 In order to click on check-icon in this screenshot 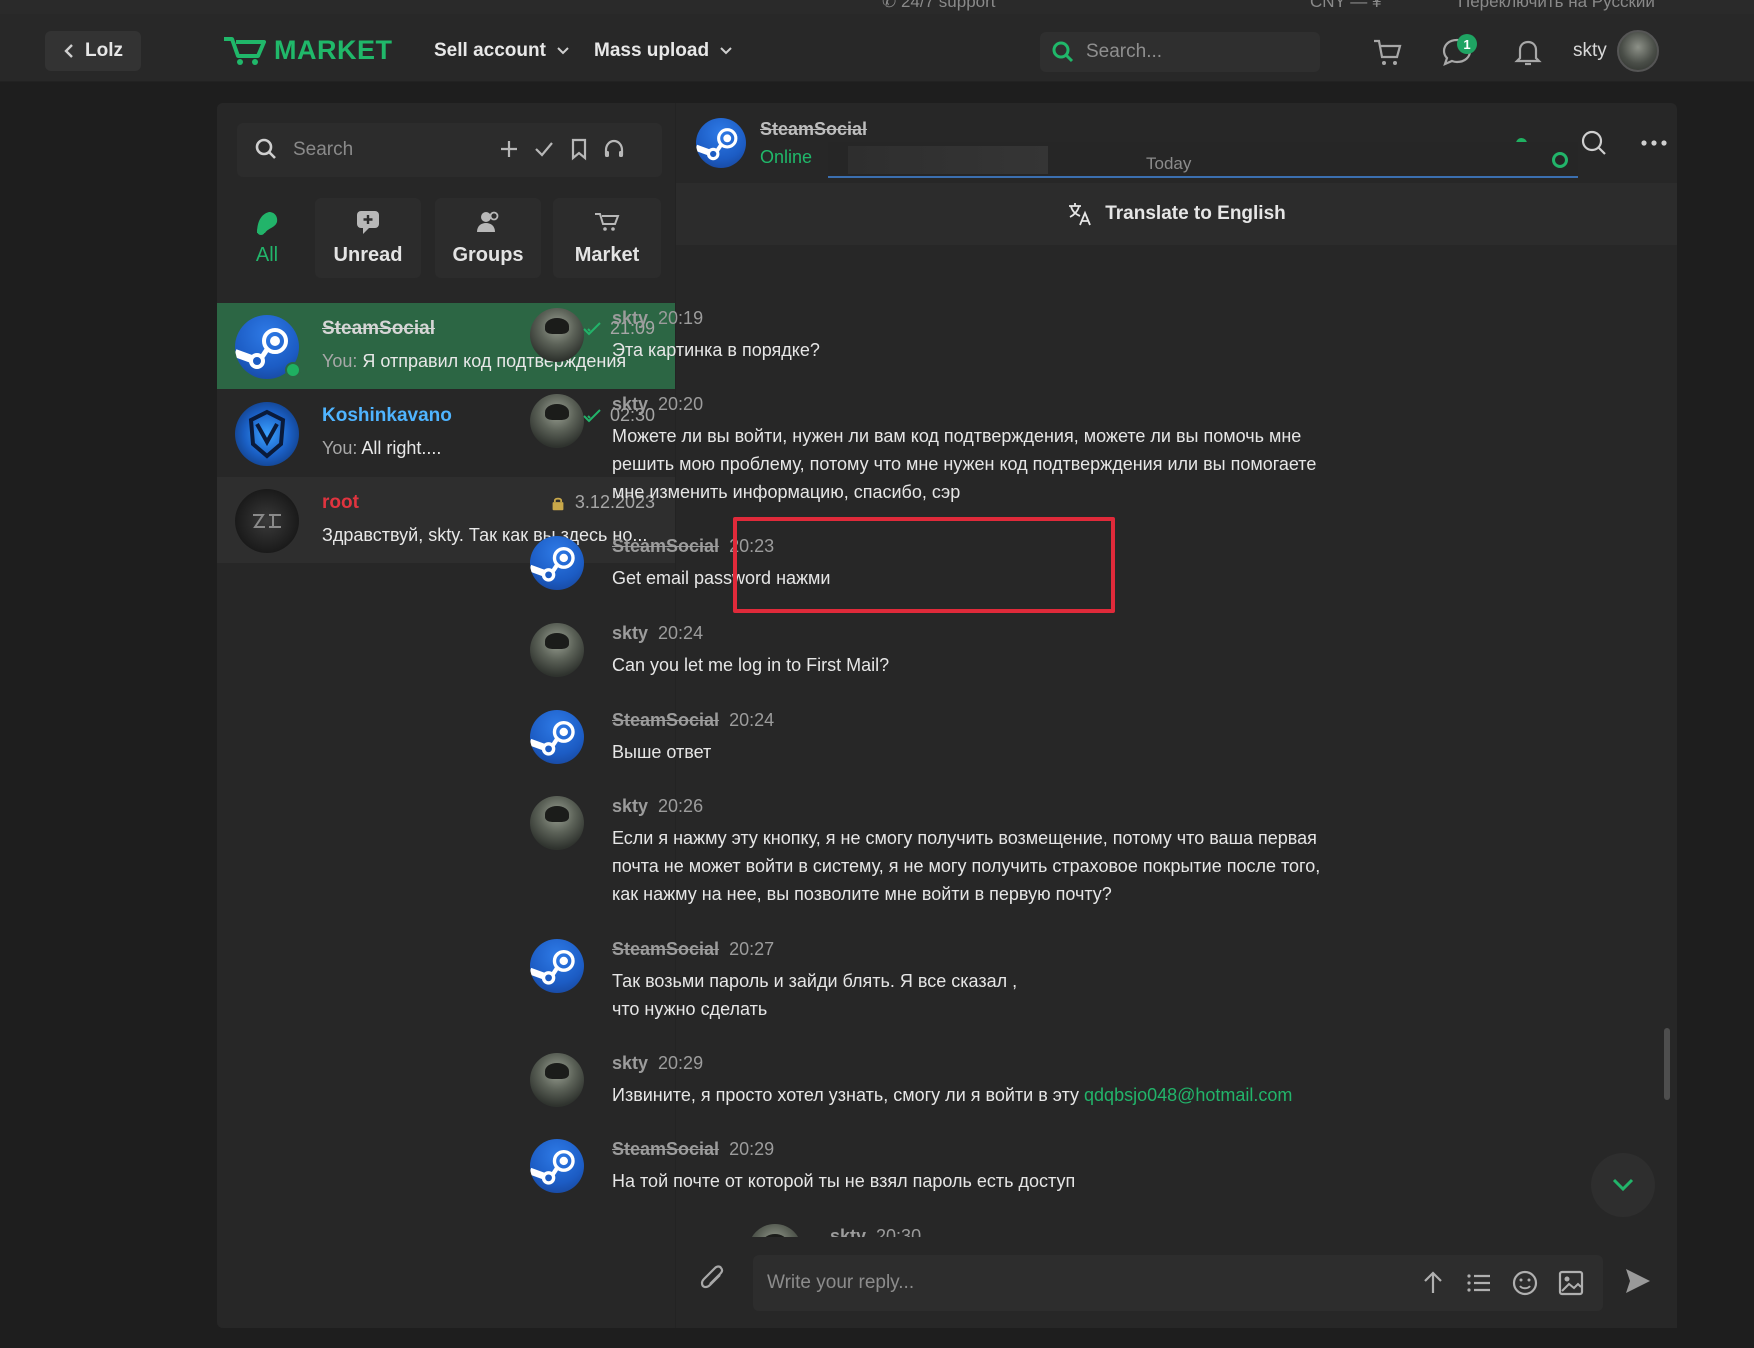, I will do `click(544, 149)`.